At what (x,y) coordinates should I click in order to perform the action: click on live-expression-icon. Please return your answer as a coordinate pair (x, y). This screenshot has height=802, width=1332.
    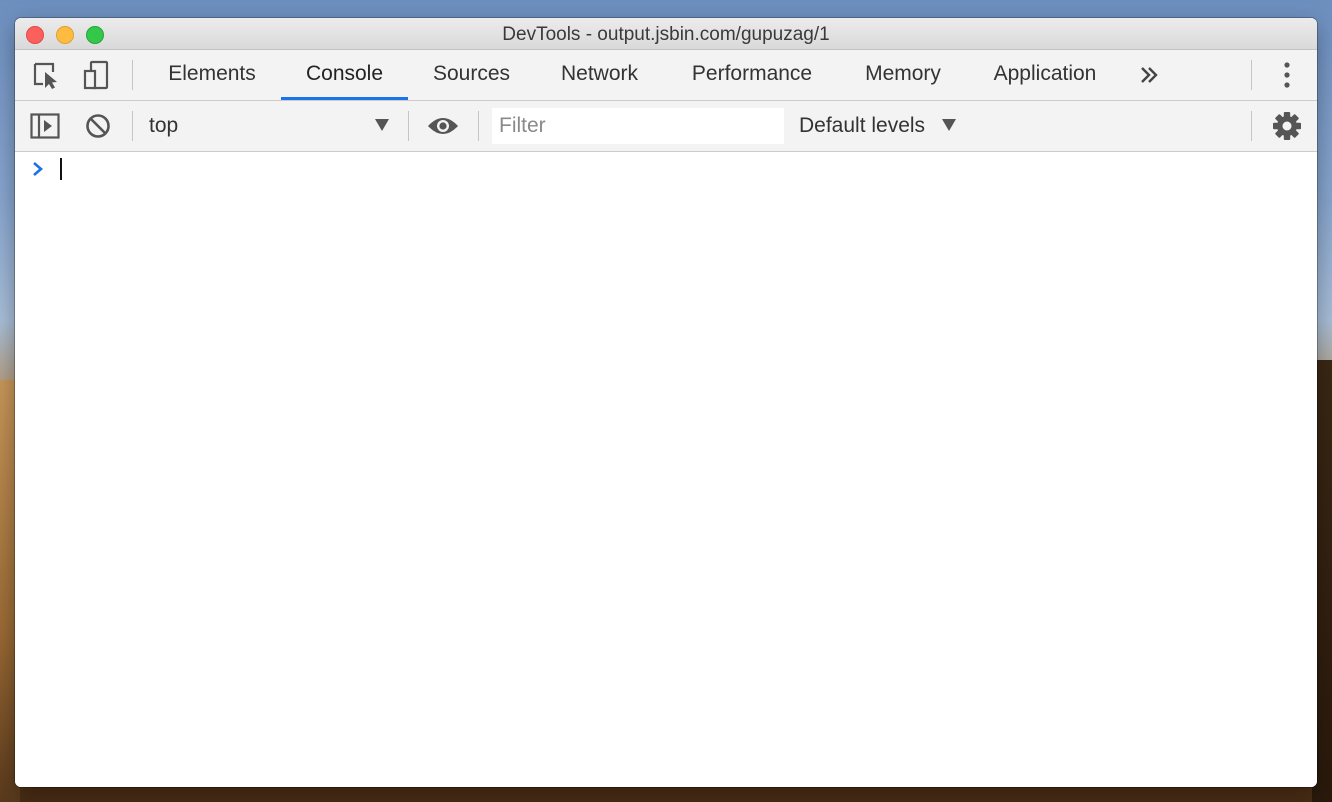
    Looking at the image, I should click on (443, 126).